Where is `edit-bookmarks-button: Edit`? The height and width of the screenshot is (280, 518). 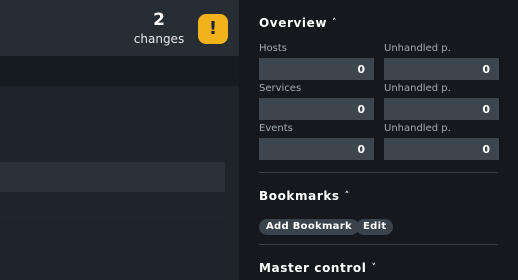
edit-bookmarks-button: Edit is located at coordinates (375, 227).